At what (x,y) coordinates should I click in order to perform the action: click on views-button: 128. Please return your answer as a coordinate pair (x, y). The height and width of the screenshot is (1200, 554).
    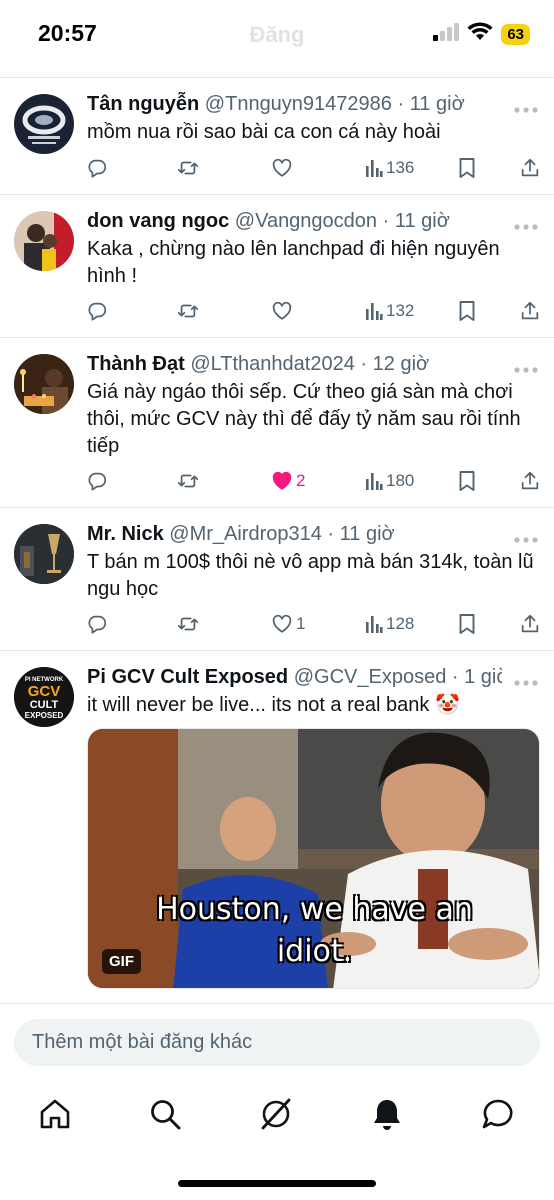
    Looking at the image, I should click on (389, 624).